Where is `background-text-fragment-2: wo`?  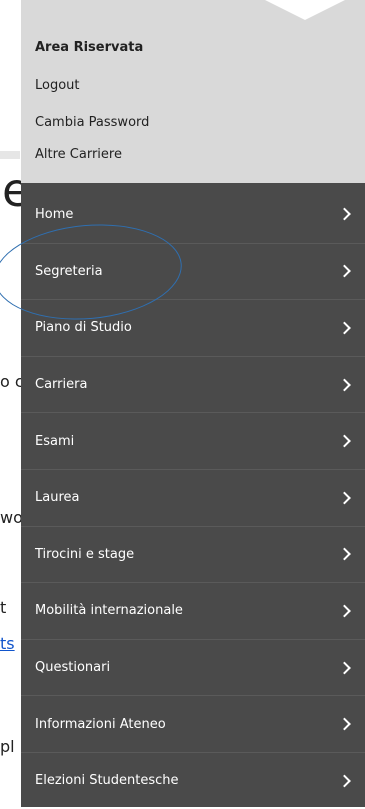 background-text-fragment-2: wo is located at coordinates (11, 517).